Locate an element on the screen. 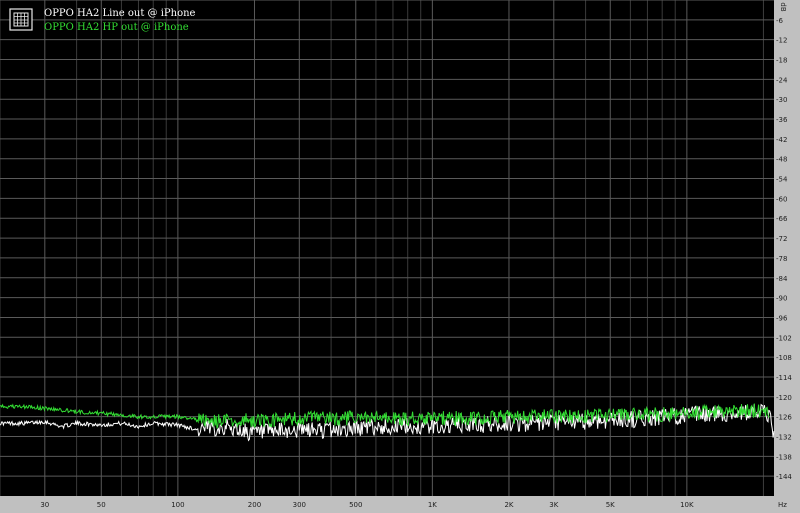 The image size is (800, 513). x-tick-label: 5K is located at coordinates (610, 505).